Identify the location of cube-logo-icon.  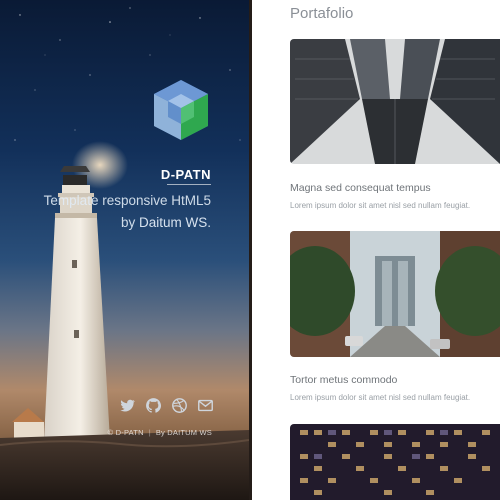
(181, 110).